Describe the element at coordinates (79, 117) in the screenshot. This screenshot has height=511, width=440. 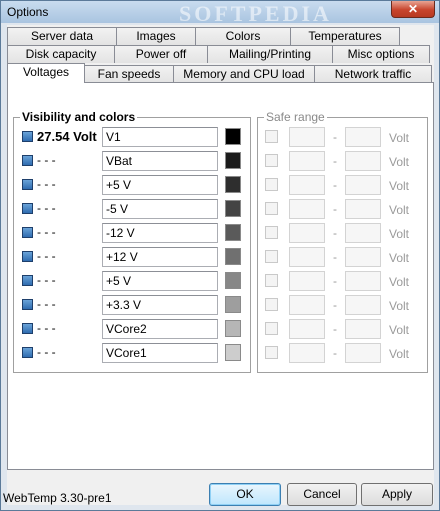
I see `visibility-group-title: Visibility and colors` at that location.